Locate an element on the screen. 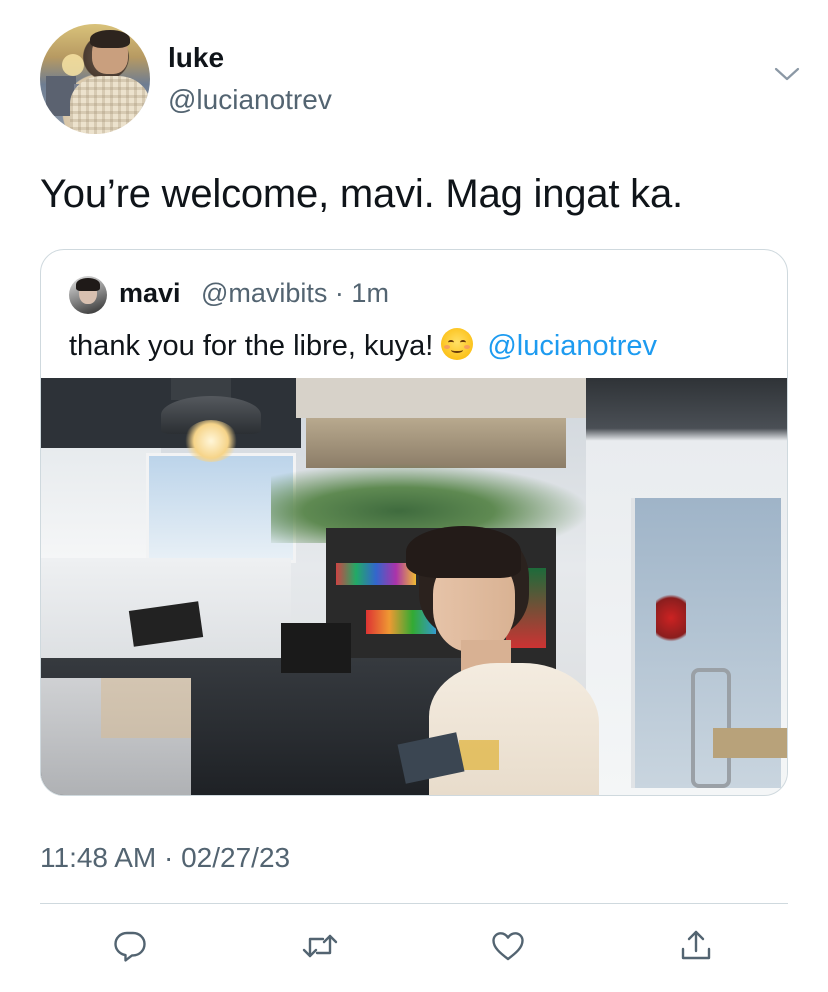 The height and width of the screenshot is (992, 828). quoted-author-handle: @mavibits · 1m is located at coordinates (295, 293).